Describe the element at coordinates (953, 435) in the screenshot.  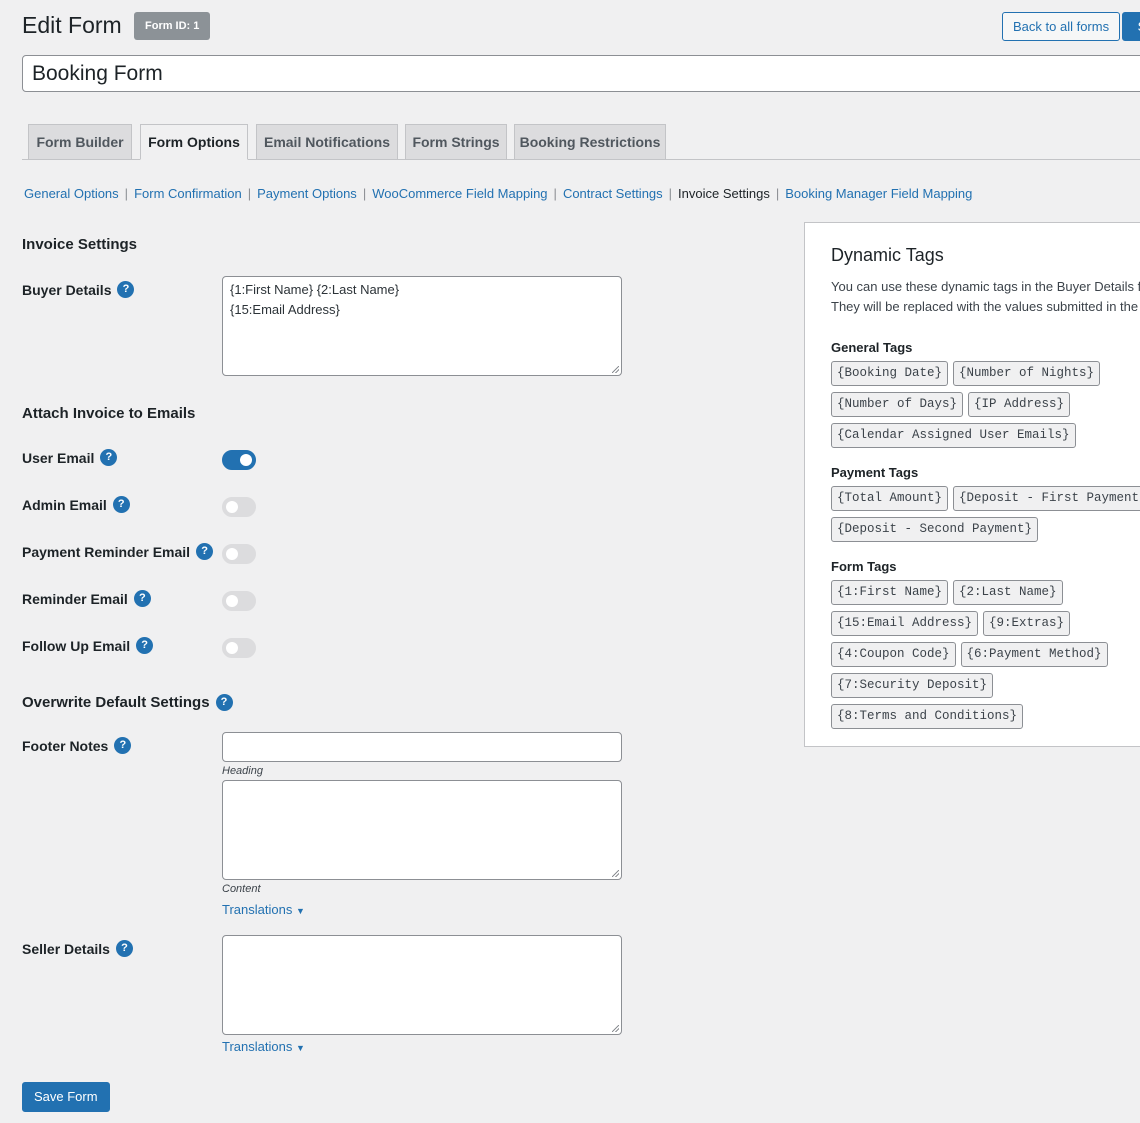
I see `dynamic-tag: {Calendar Assigned User Emails}` at that location.